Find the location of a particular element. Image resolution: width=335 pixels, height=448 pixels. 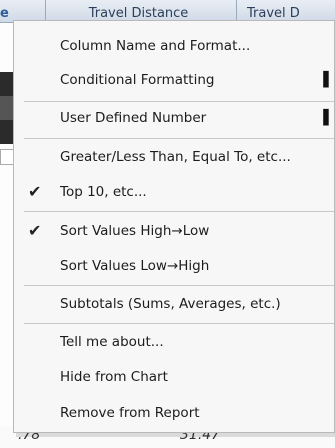

menu-item-hide-from-chart: Hide from Chart is located at coordinates (174, 377).